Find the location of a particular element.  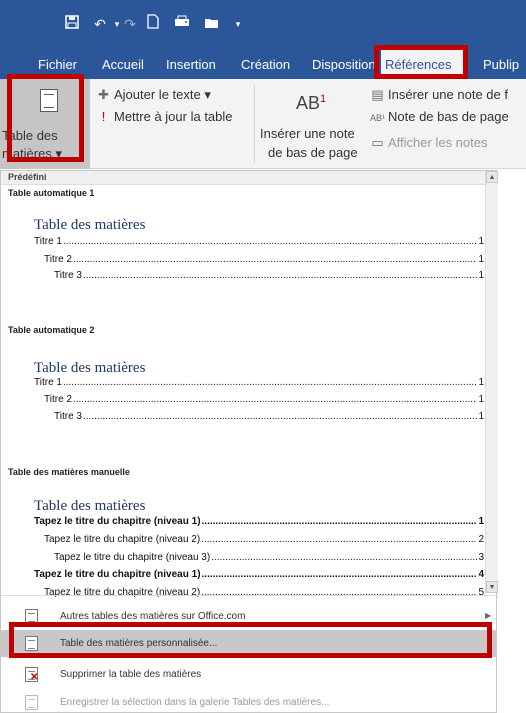

office-com-icon is located at coordinates (31, 616).